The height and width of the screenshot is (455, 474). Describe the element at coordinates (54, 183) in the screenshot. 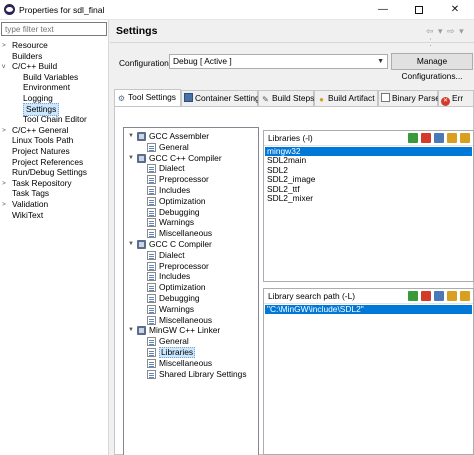

I see `tree-item: > Task Repository` at that location.